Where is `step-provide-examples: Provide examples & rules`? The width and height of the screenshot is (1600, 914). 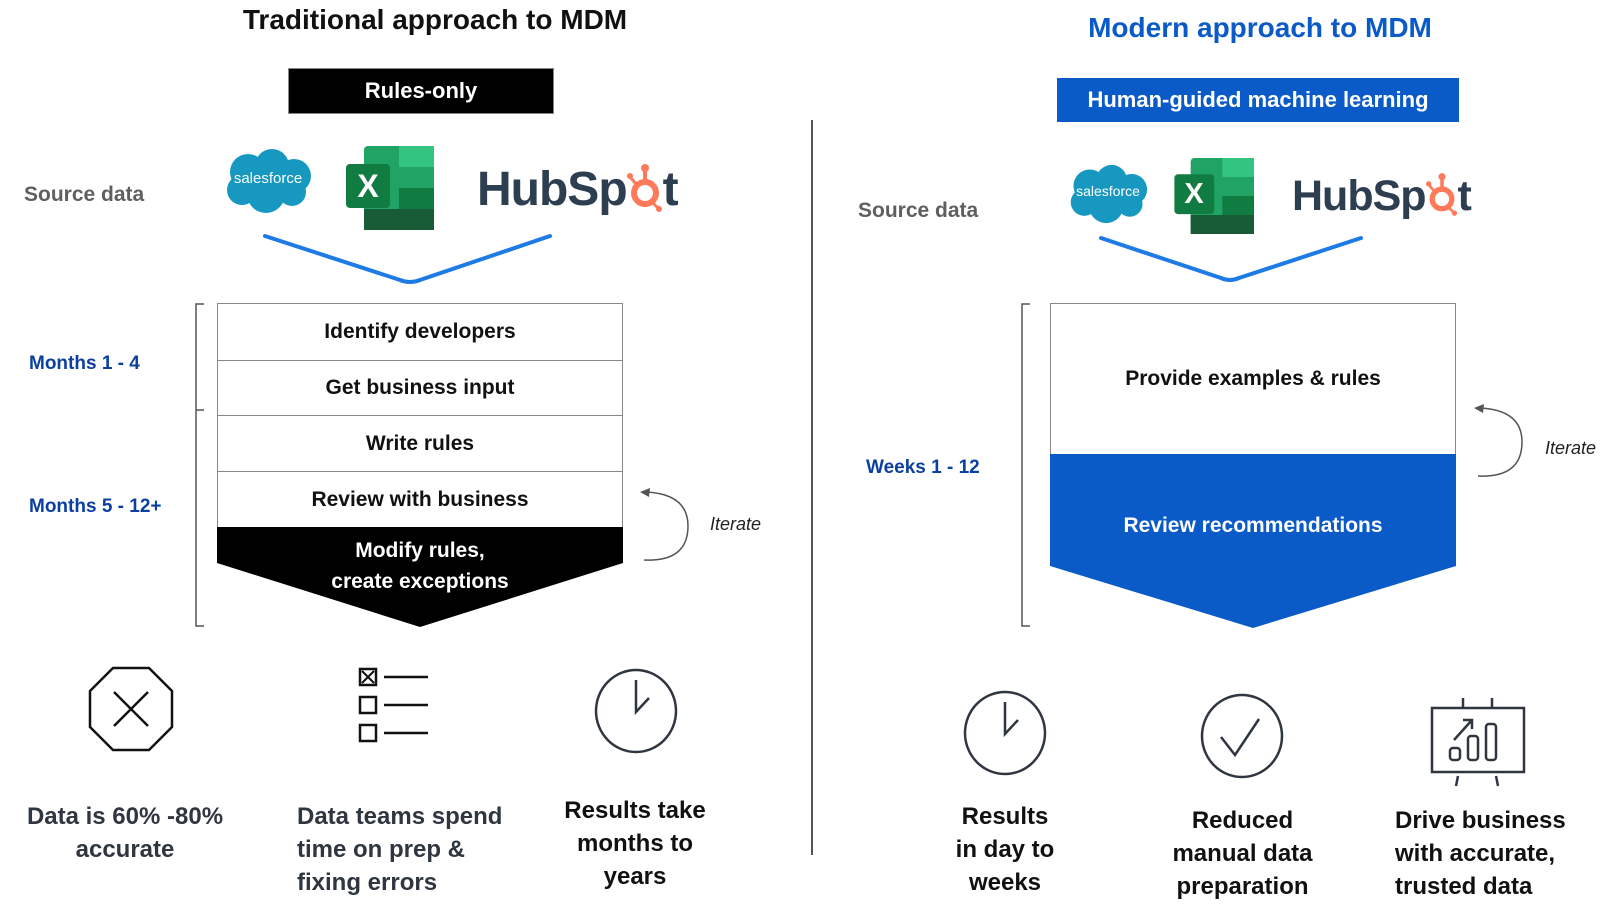
step-provide-examples: Provide examples & rules is located at coordinates (1253, 379).